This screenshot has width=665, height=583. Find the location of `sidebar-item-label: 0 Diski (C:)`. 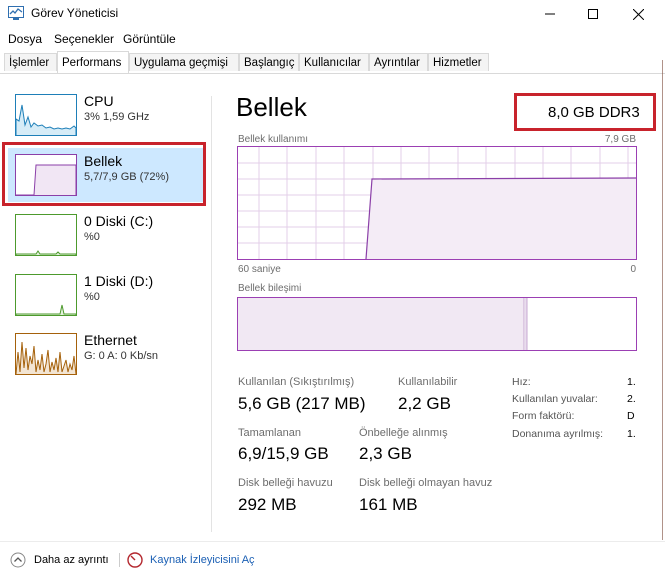

sidebar-item-label: 0 Diski (C:) is located at coordinates (119, 221).